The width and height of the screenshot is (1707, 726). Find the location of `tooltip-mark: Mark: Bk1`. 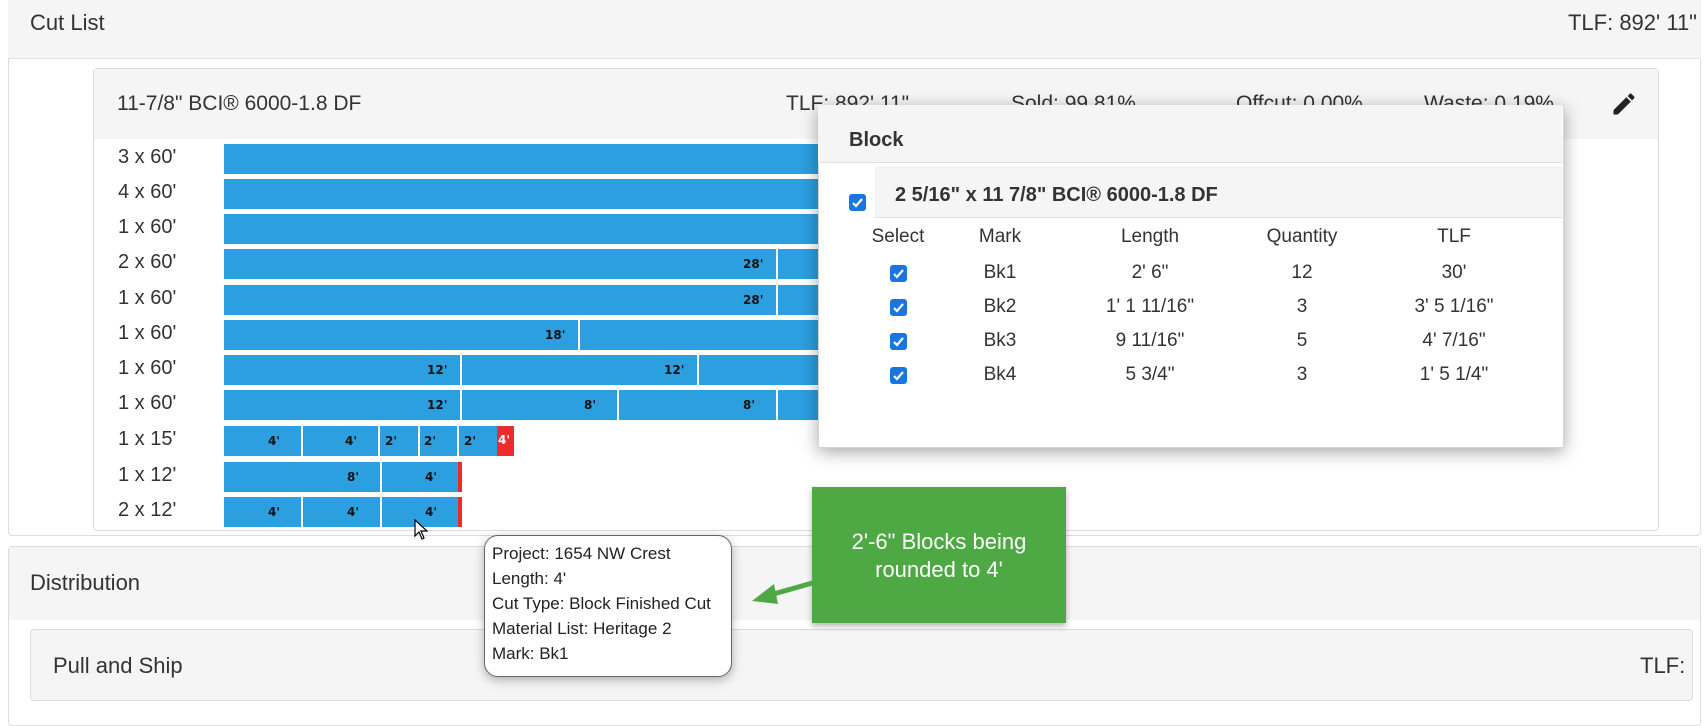

tooltip-mark: Mark: Bk1 is located at coordinates (530, 653).